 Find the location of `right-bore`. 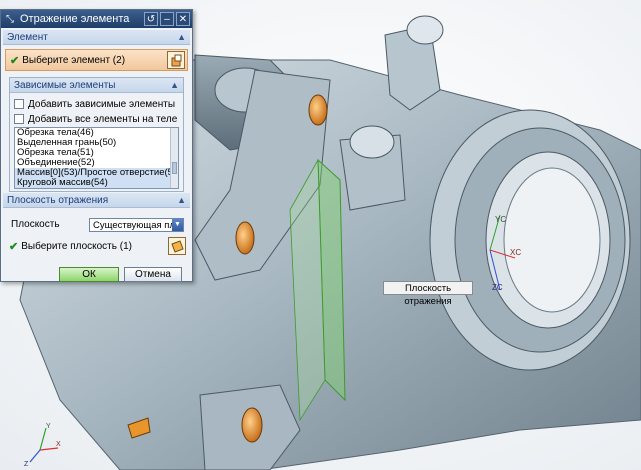

right-bore is located at coordinates (552, 240).